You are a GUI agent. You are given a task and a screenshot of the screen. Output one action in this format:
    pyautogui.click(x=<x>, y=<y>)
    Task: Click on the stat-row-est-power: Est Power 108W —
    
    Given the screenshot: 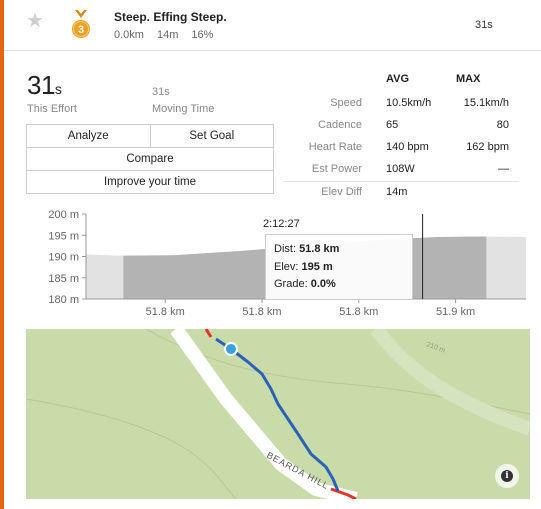 What is the action you would take?
    pyautogui.click(x=401, y=170)
    